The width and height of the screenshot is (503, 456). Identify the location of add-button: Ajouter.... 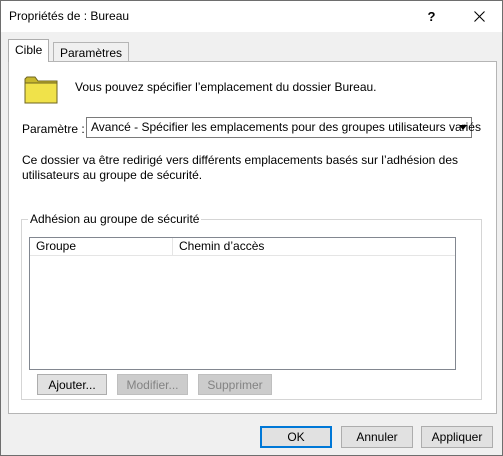
(72, 384).